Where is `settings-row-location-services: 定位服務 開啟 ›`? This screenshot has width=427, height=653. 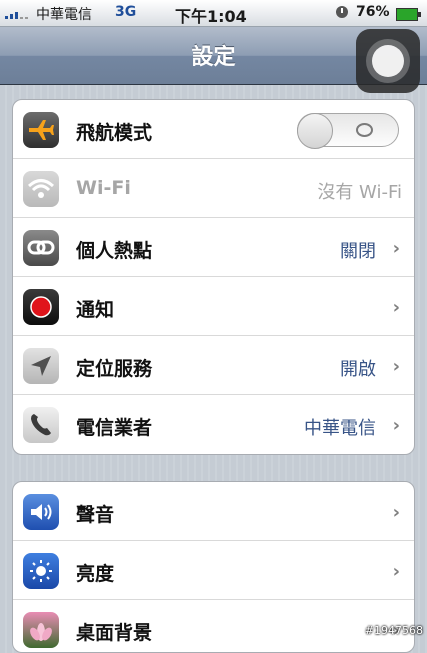 settings-row-location-services: 定位服務 開啟 › is located at coordinates (213, 365).